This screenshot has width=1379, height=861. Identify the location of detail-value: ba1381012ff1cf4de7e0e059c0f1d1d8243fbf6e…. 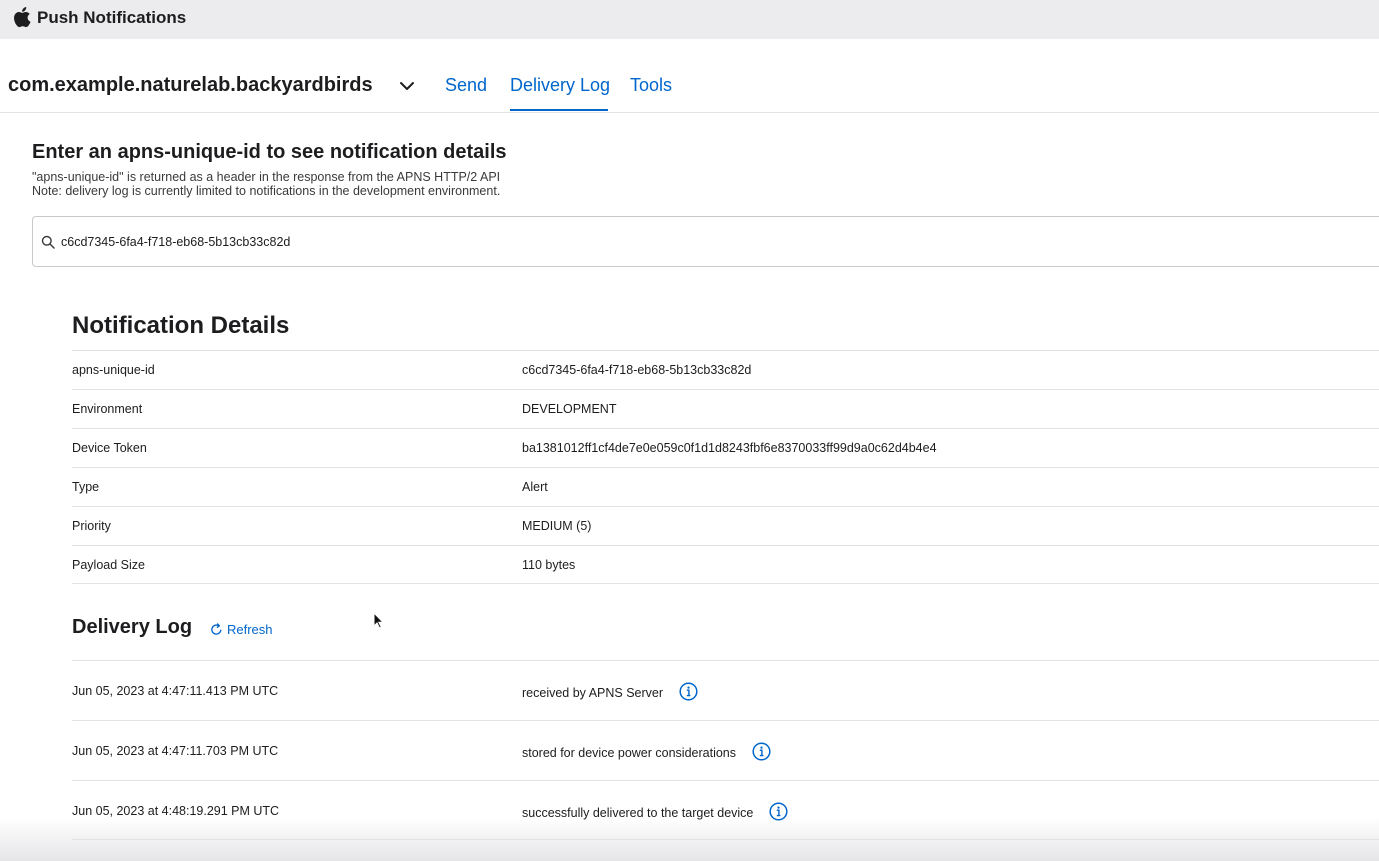
(729, 448).